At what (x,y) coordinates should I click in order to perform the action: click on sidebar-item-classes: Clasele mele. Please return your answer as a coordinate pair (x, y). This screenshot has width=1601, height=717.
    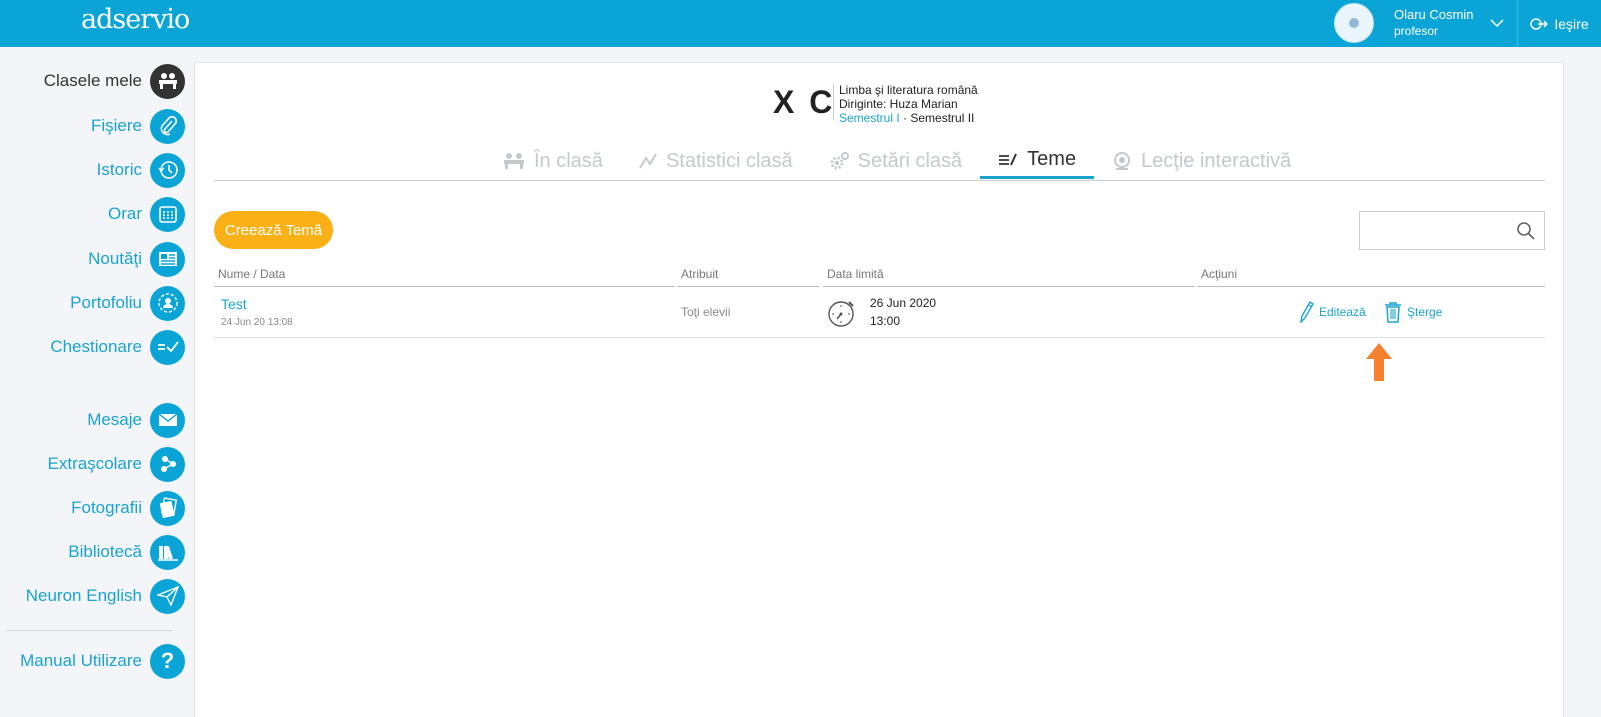
    Looking at the image, I should click on (114, 81).